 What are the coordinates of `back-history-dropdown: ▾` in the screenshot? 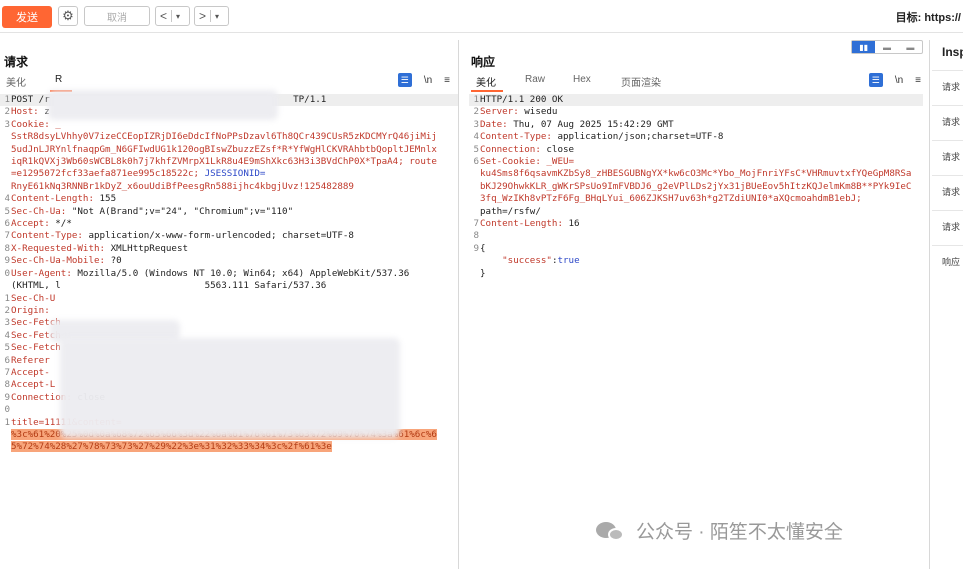 It's located at (178, 16).